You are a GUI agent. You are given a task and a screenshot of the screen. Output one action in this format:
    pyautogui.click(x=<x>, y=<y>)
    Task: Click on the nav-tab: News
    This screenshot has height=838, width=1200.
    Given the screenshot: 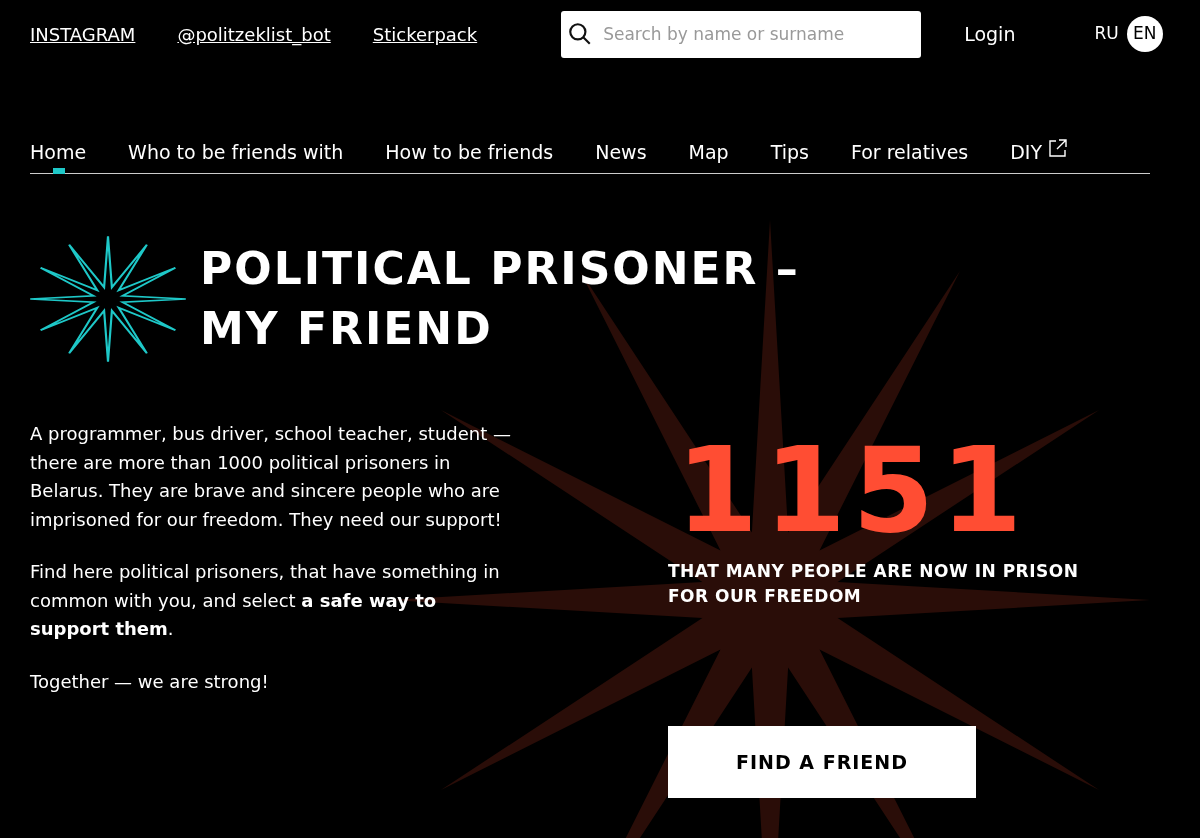 What is the action you would take?
    pyautogui.click(x=621, y=152)
    